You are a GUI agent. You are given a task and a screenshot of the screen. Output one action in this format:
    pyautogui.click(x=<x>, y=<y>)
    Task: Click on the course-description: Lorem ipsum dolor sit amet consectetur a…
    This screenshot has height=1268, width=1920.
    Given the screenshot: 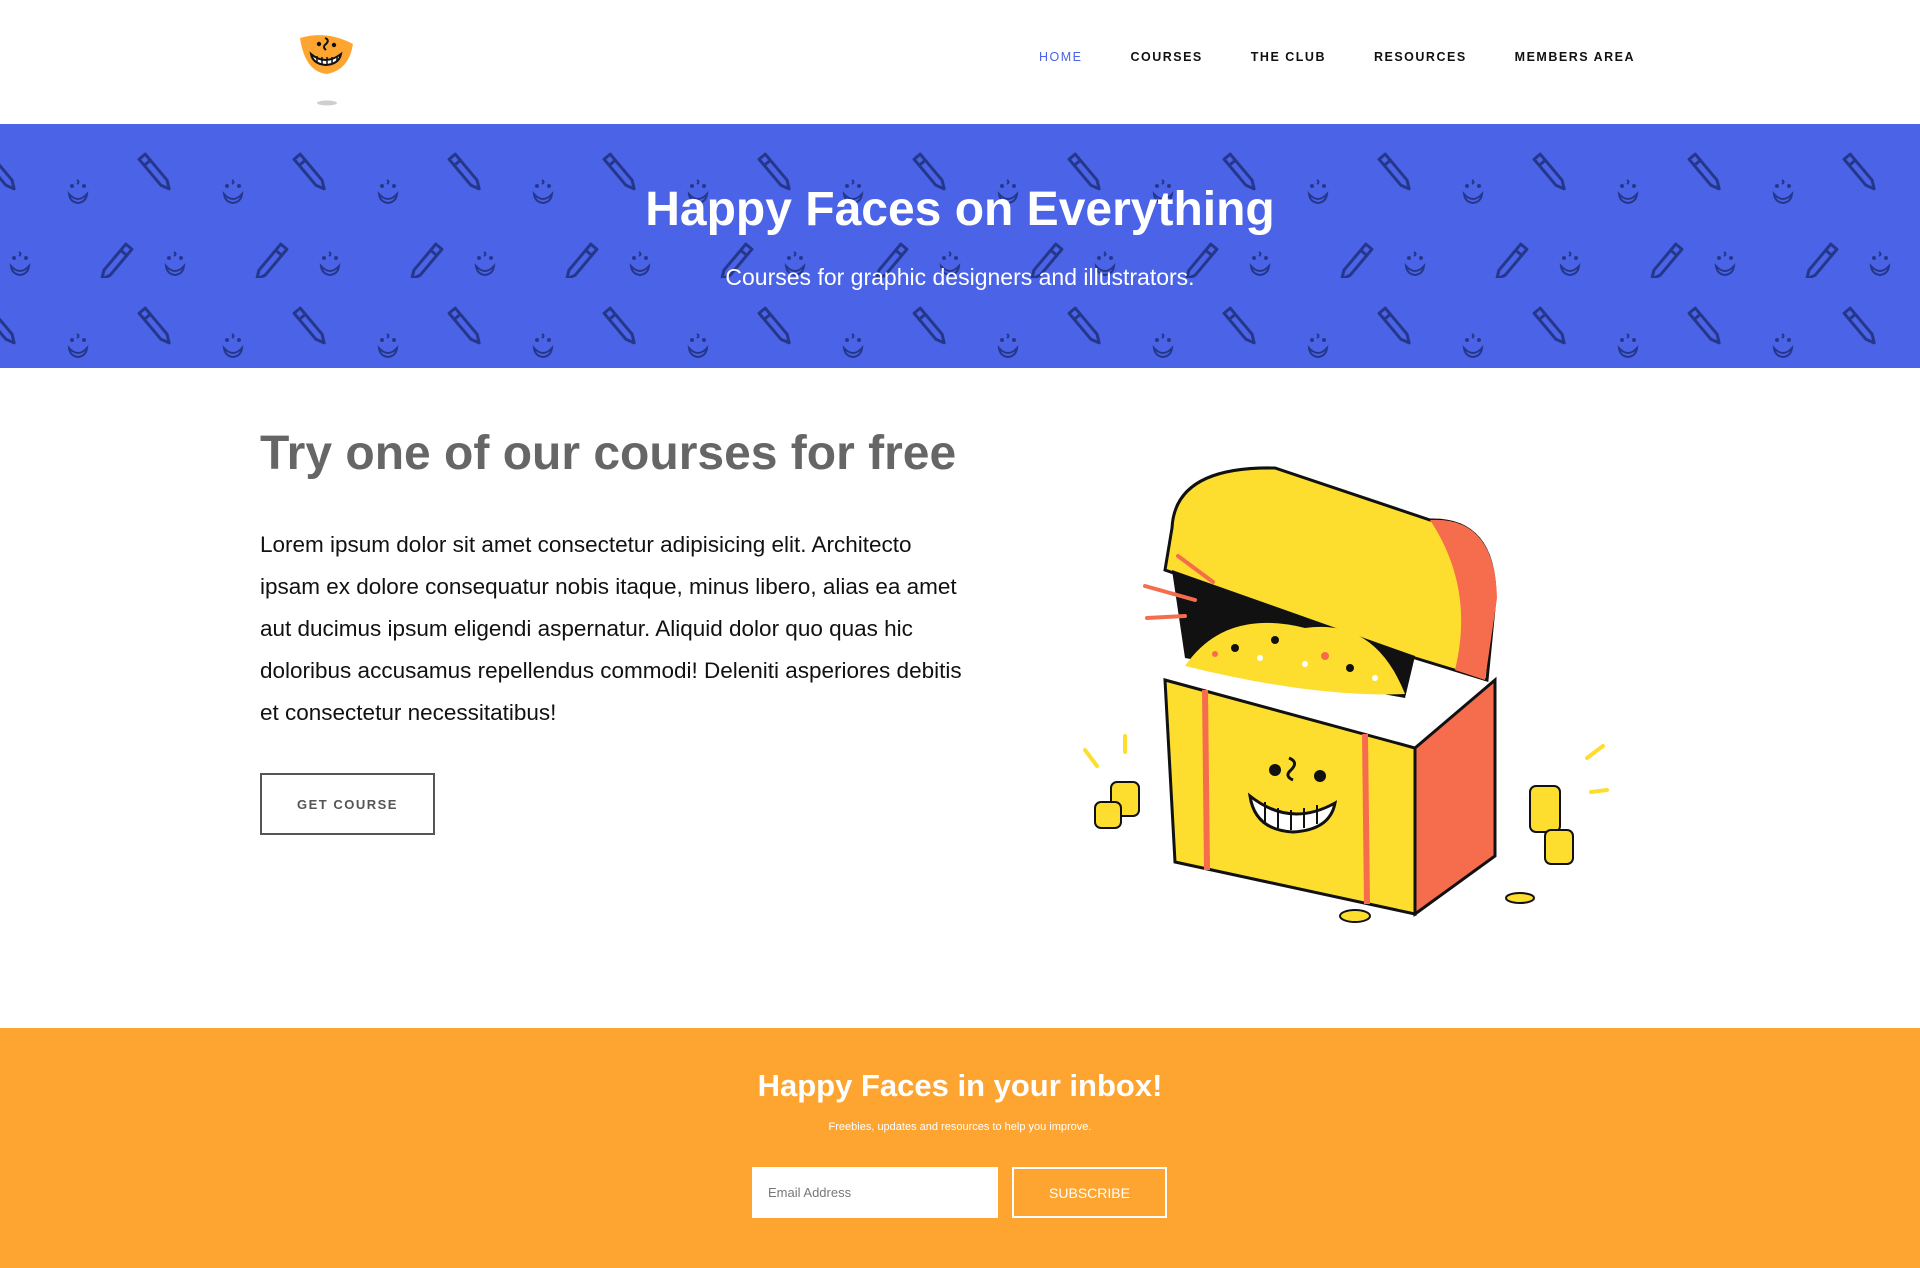 What is the action you would take?
    pyautogui.click(x=611, y=628)
    